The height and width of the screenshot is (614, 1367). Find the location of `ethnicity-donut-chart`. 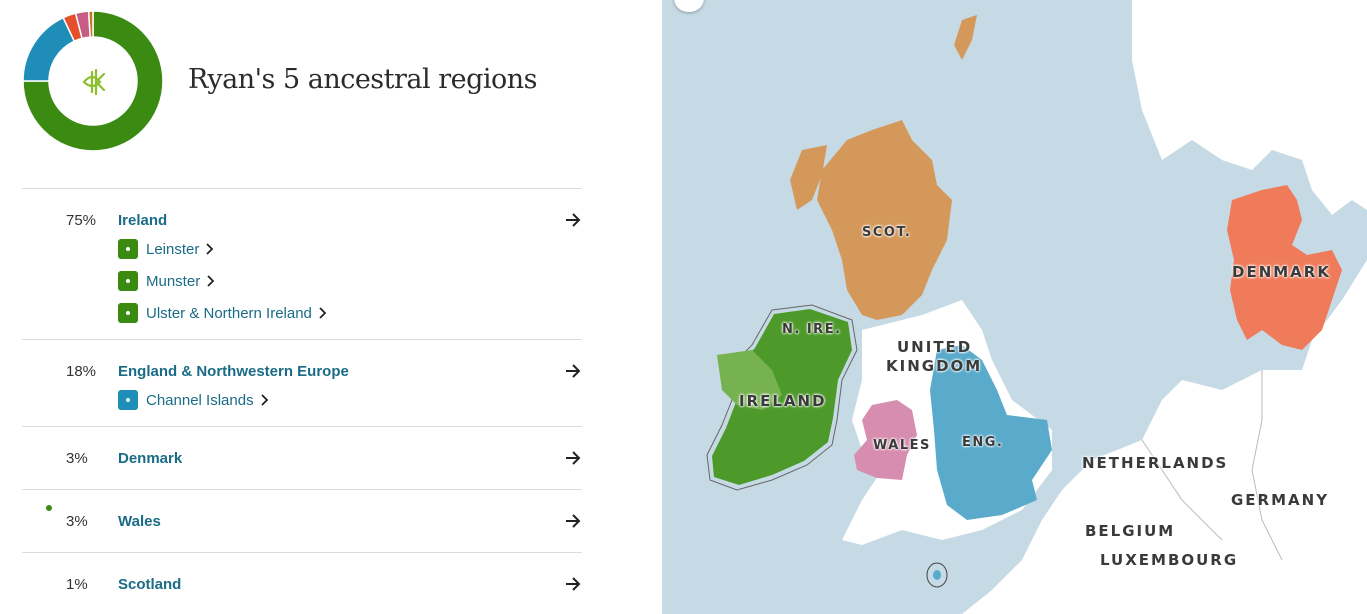

ethnicity-donut-chart is located at coordinates (93, 81).